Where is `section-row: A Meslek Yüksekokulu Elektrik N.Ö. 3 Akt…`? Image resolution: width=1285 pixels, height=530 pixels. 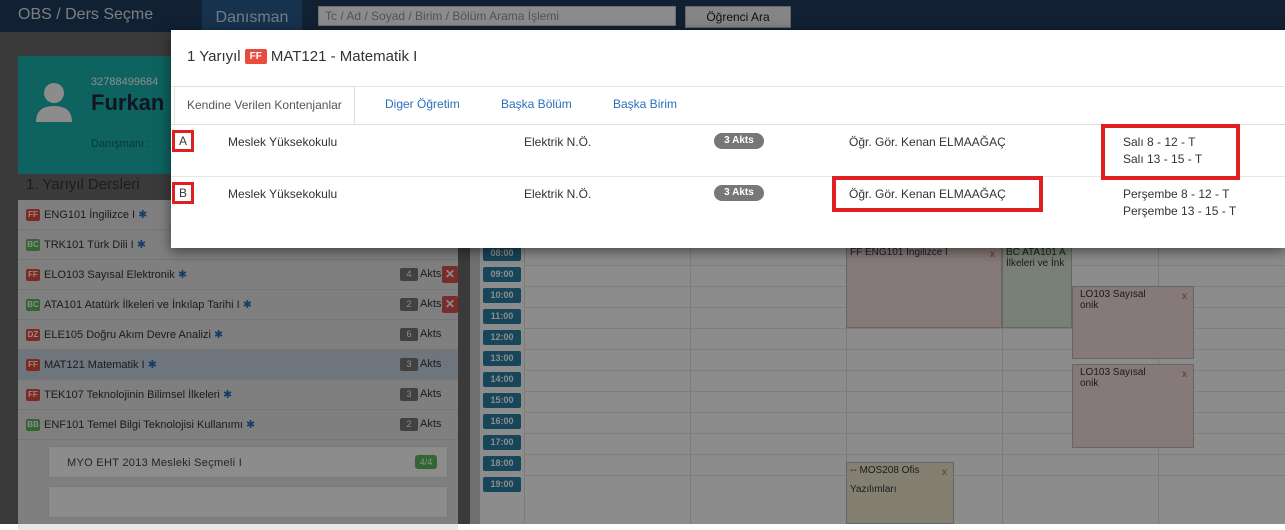 section-row: A Meslek Yüksekokulu Elektrik N.Ö. 3 Akt… is located at coordinates (728, 152).